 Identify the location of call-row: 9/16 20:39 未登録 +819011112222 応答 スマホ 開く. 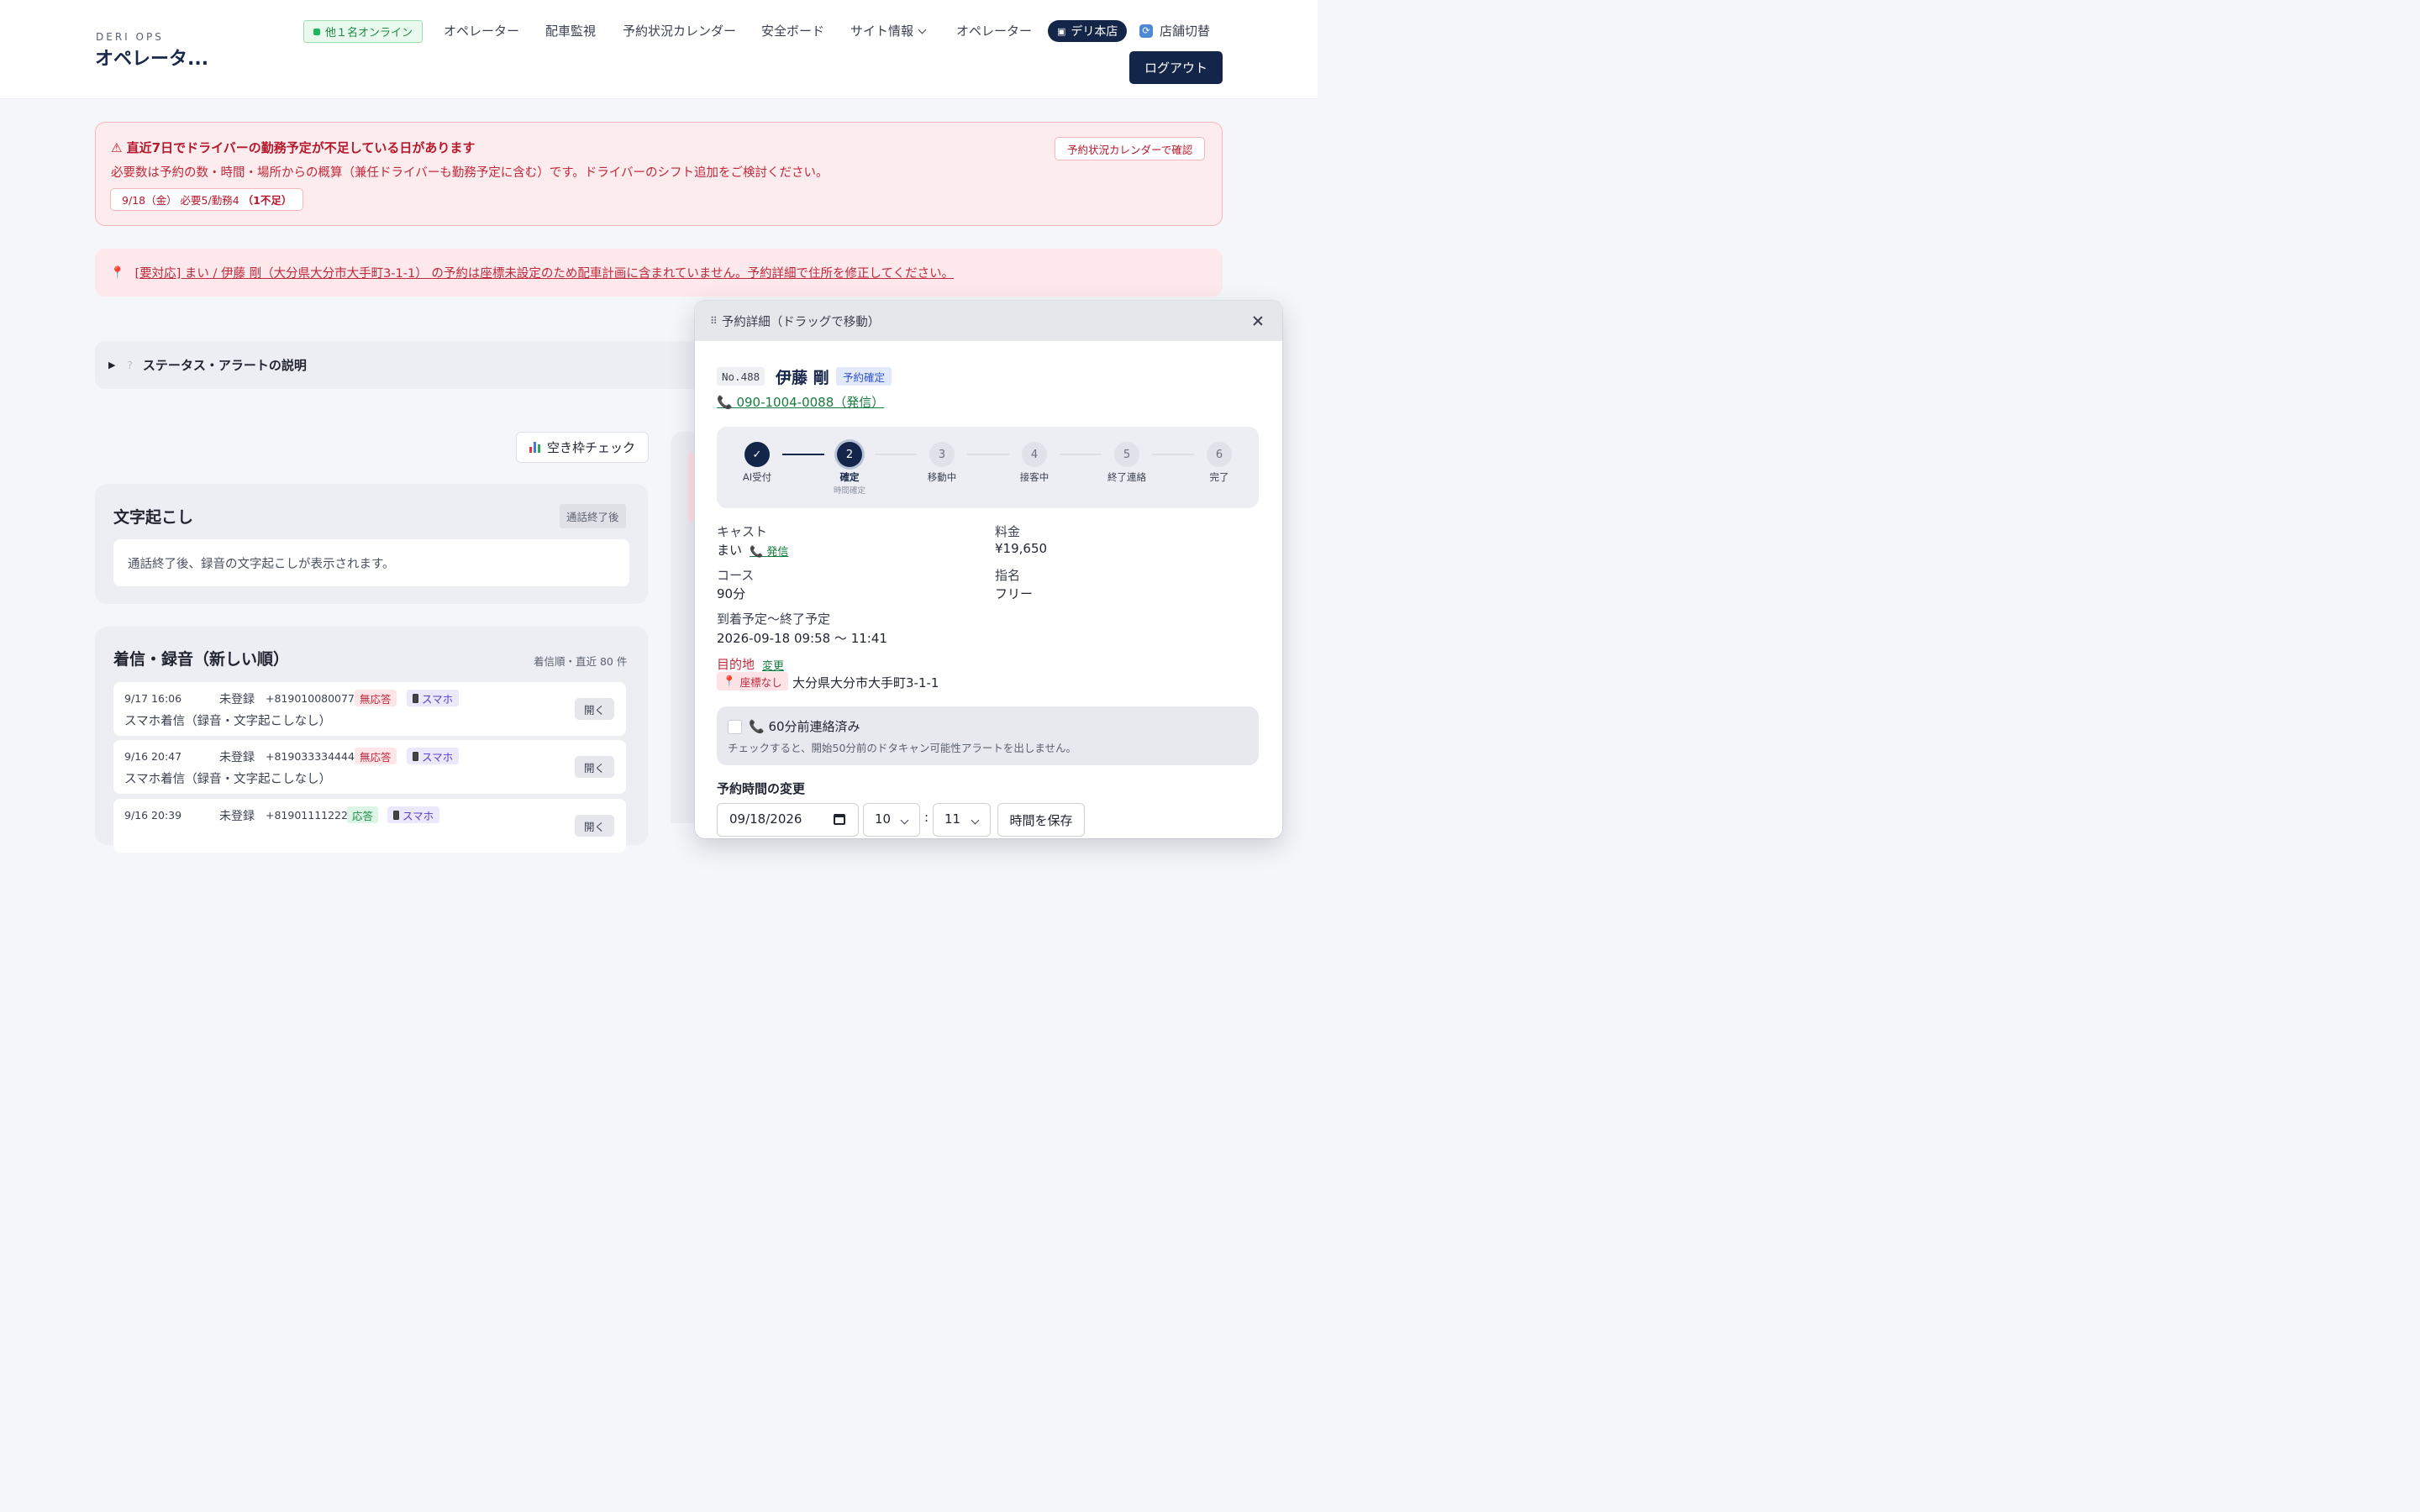
(369, 826).